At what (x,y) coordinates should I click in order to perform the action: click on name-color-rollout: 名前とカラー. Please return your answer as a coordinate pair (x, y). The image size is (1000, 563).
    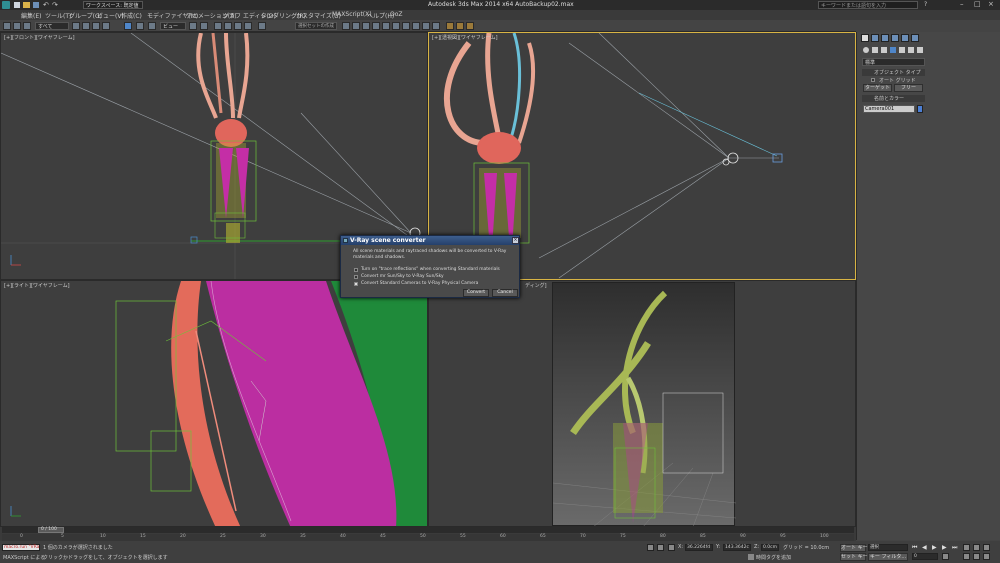
    Looking at the image, I should click on (893, 98).